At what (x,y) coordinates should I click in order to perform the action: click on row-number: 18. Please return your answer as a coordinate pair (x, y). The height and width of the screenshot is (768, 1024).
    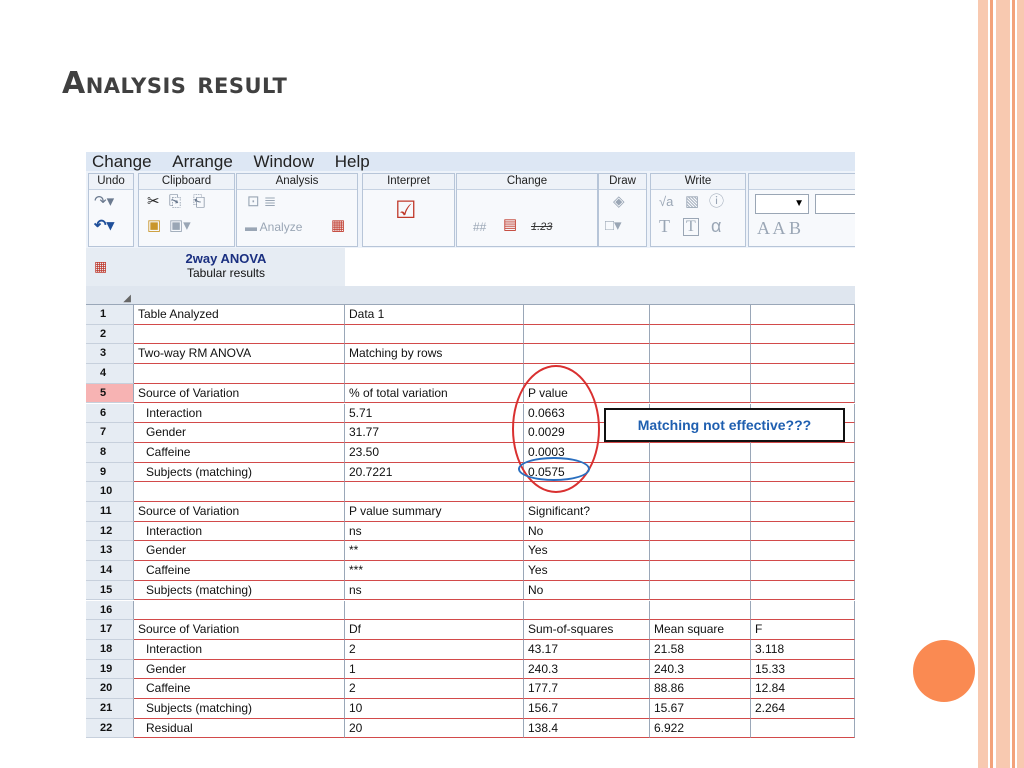
    Looking at the image, I should click on (110, 649).